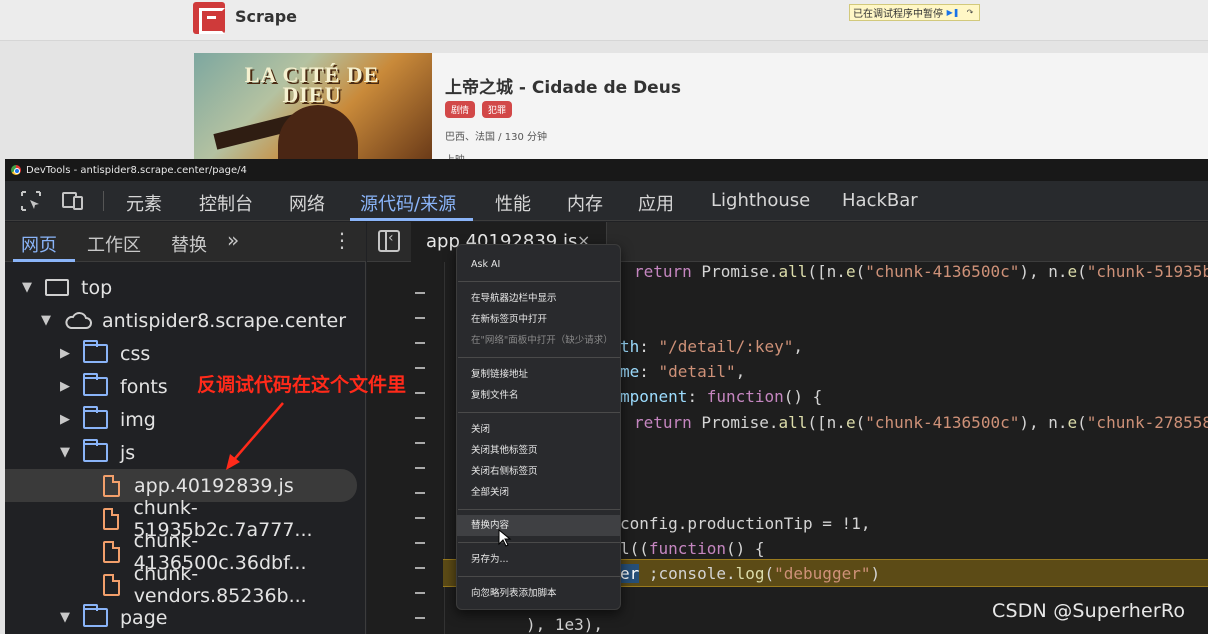 The image size is (1208, 634). I want to click on tree-item-top: ▼ top, so click(65, 287).